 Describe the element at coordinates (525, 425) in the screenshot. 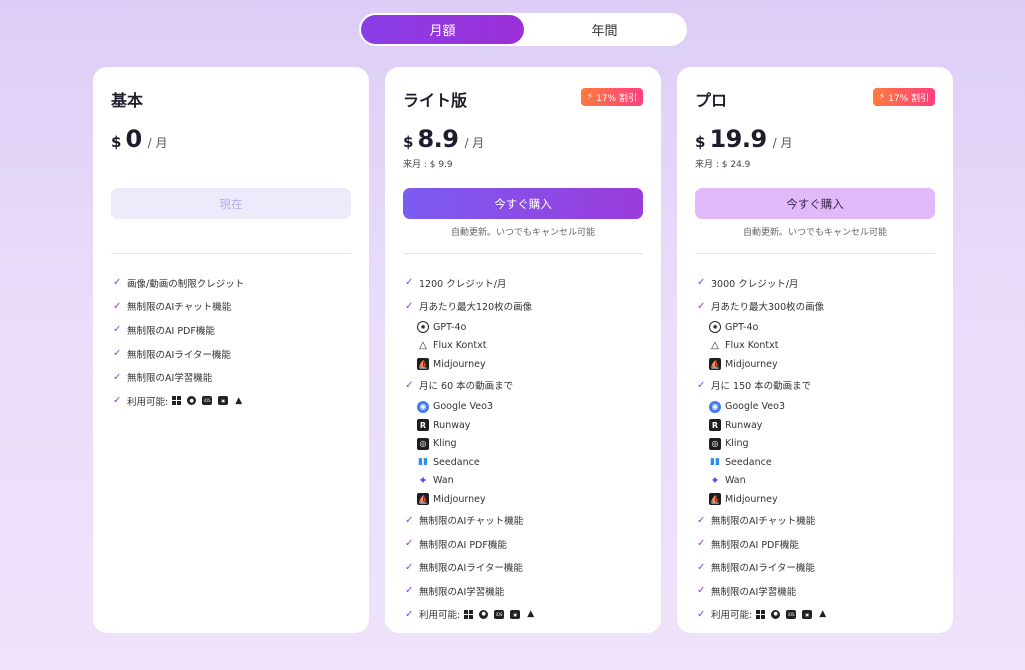

I see `model-item: R Runway` at that location.